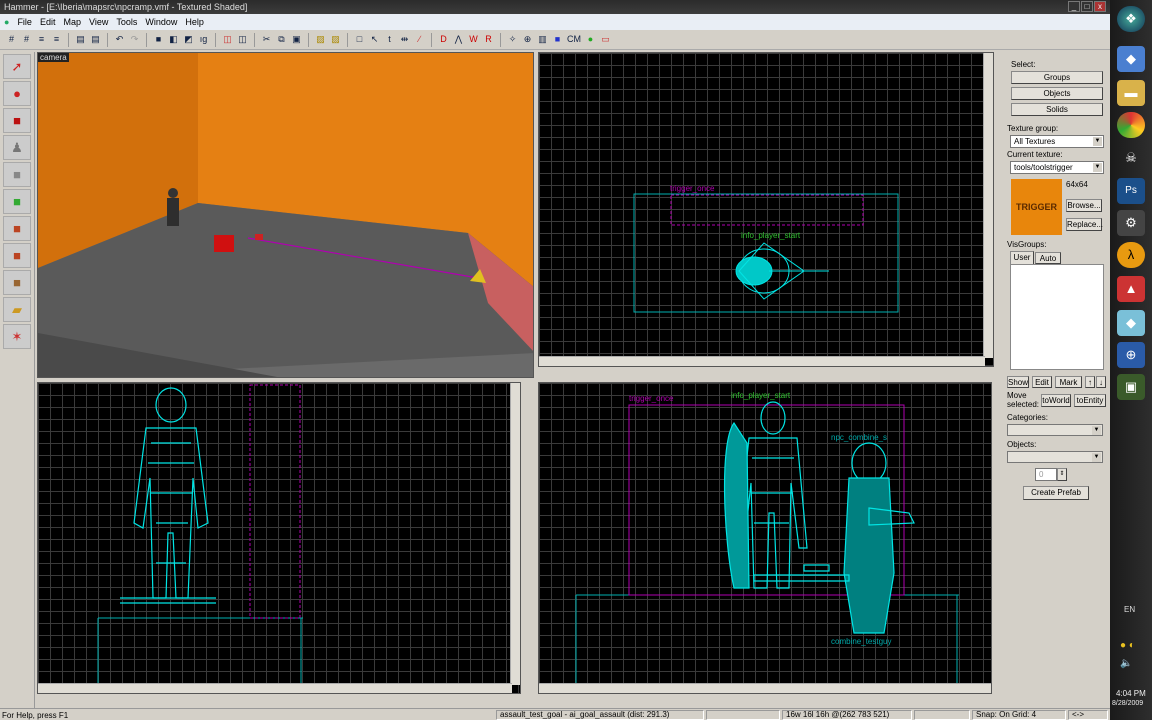 Image resolution: width=1152 pixels, height=720 pixels. I want to click on clock-date: 8/28/2009, so click(1127, 703).